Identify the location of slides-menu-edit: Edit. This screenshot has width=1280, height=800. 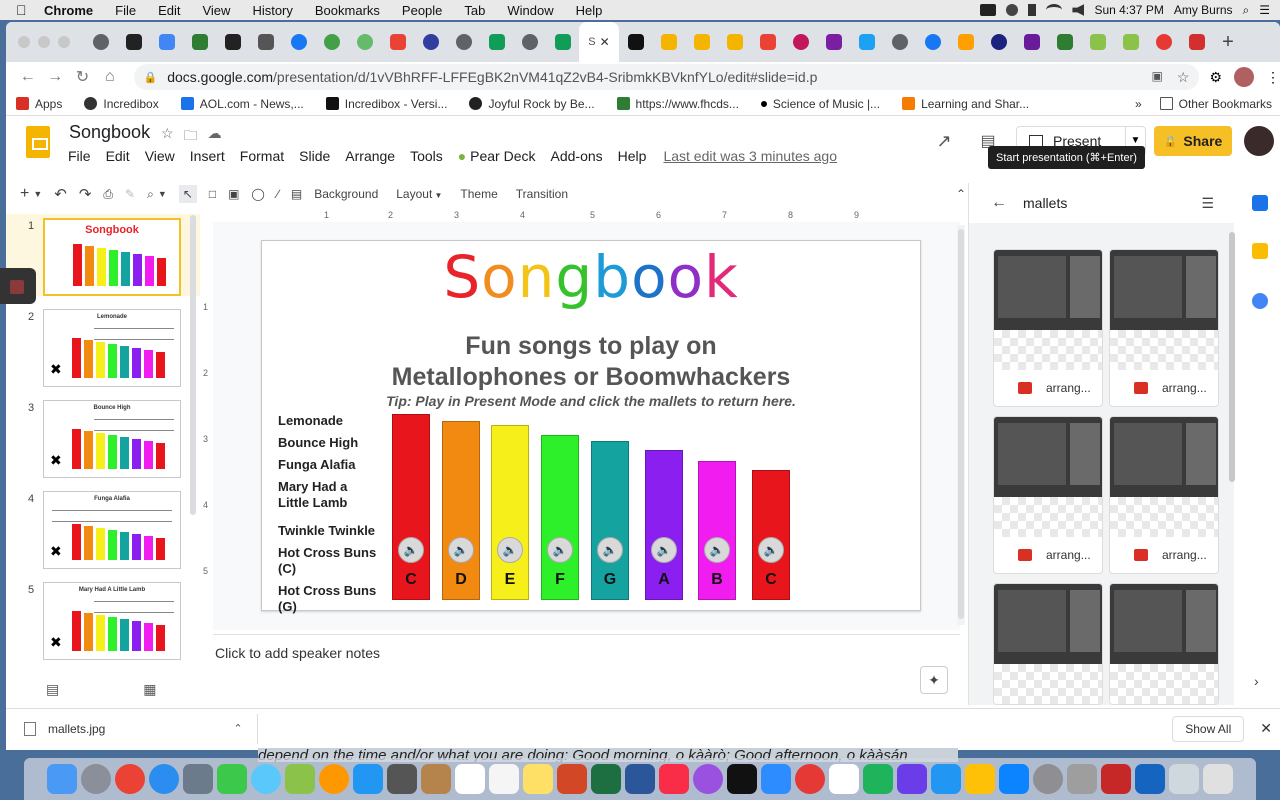
(118, 156).